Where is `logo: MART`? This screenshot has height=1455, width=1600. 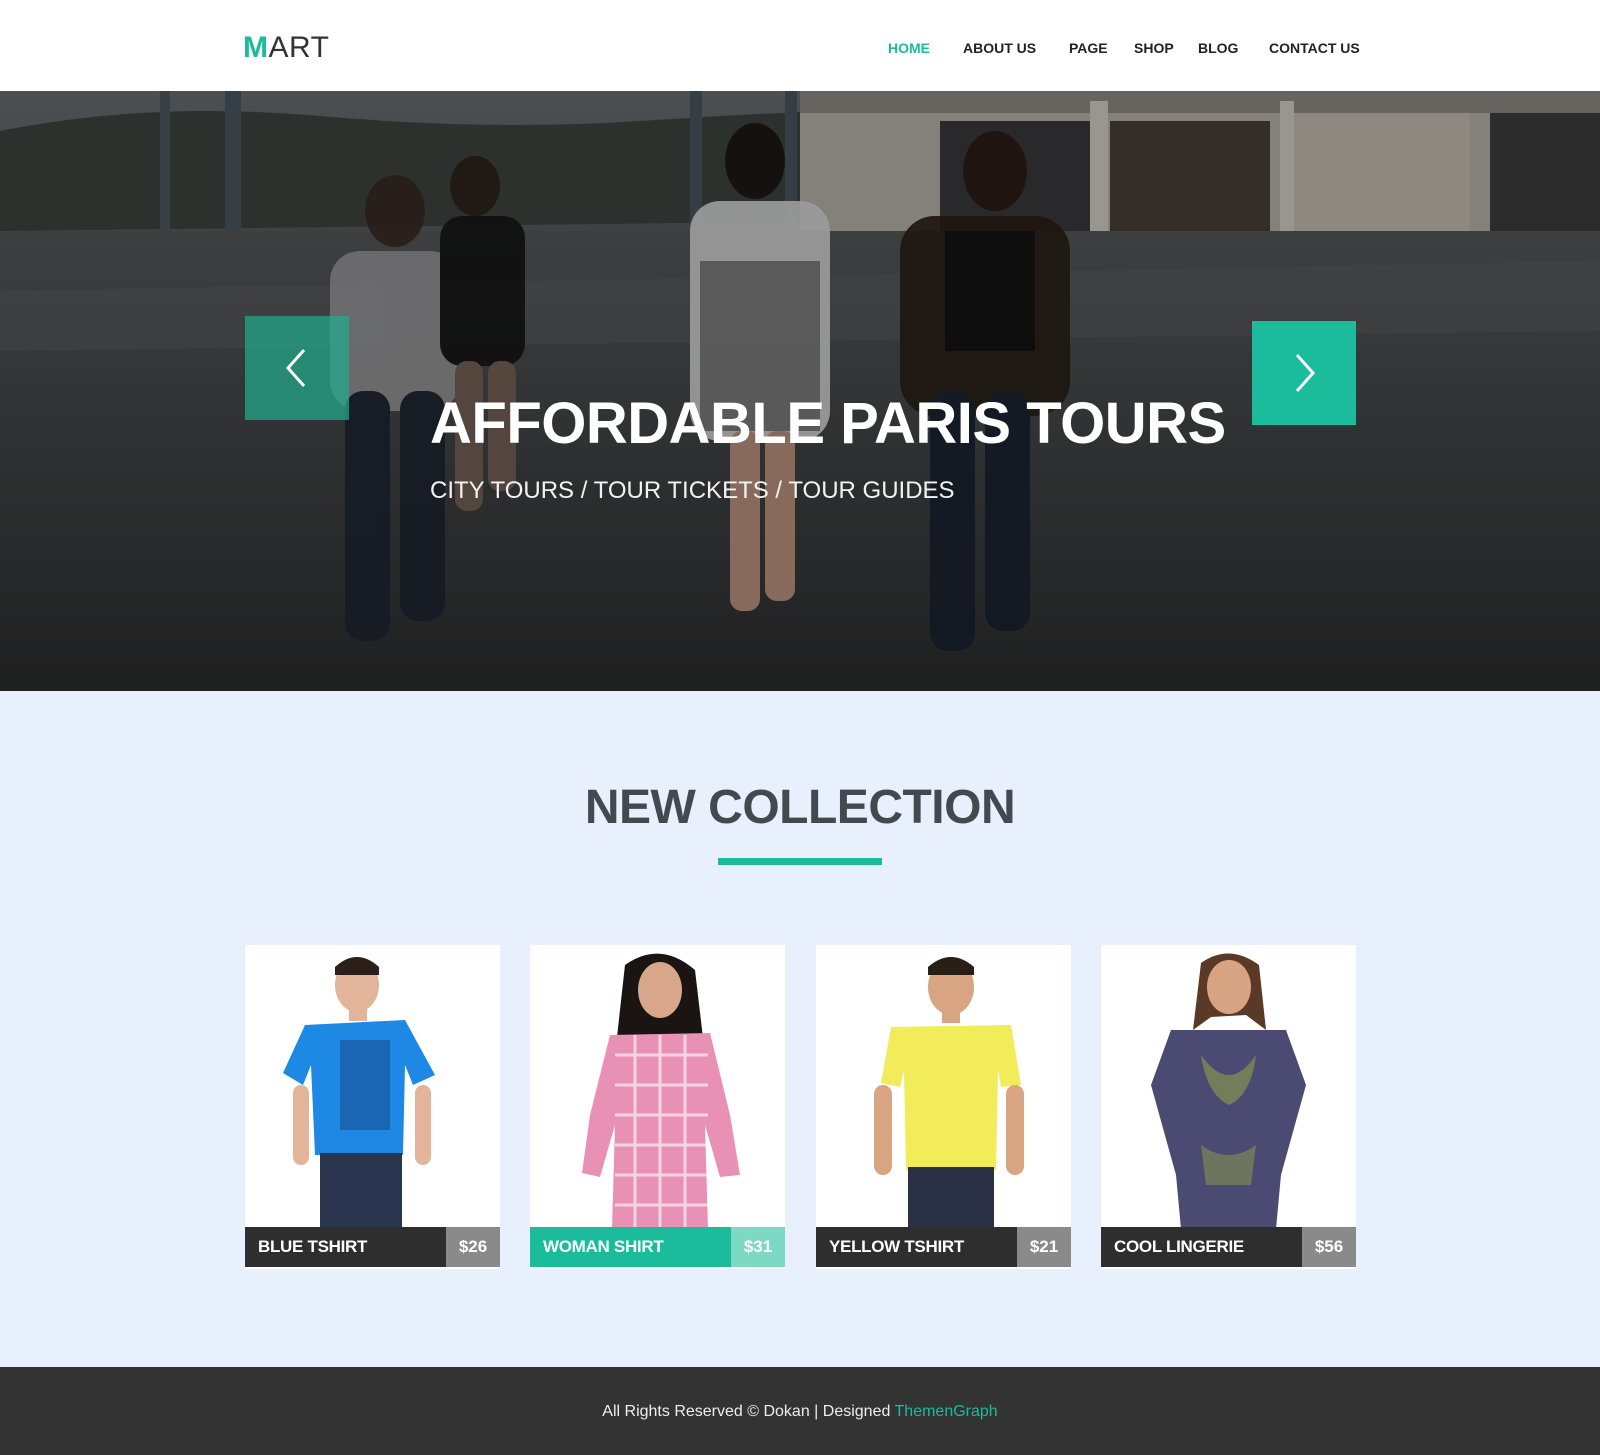
logo: MART is located at coordinates (286, 48).